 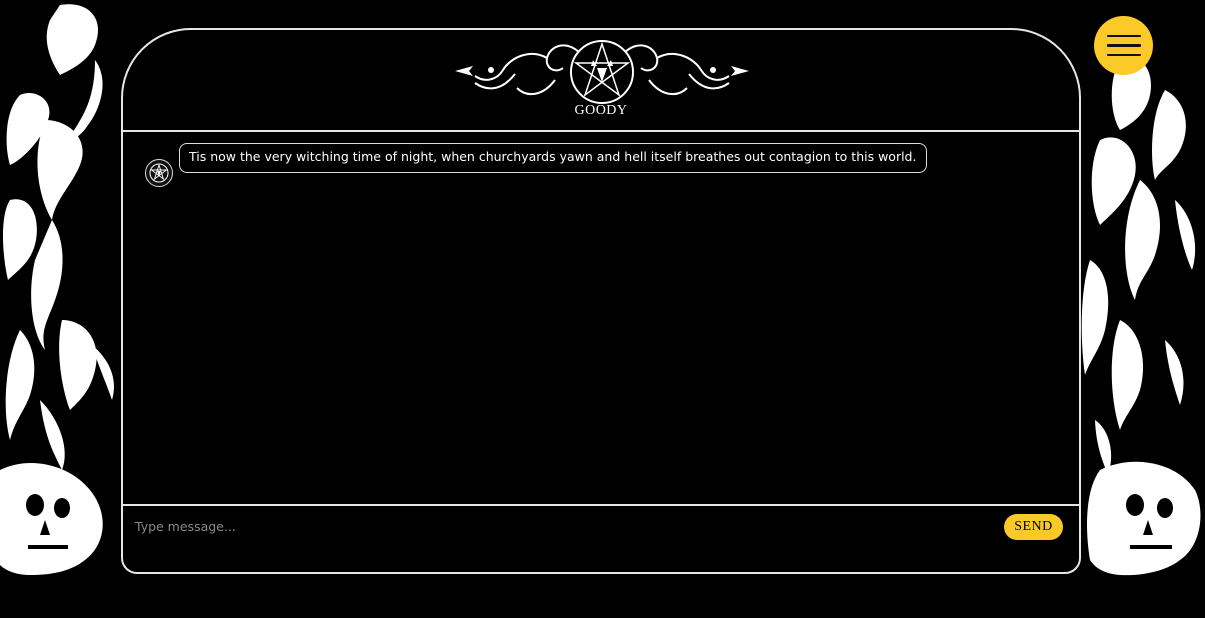 I want to click on send-button: SEND, so click(x=1033, y=527).